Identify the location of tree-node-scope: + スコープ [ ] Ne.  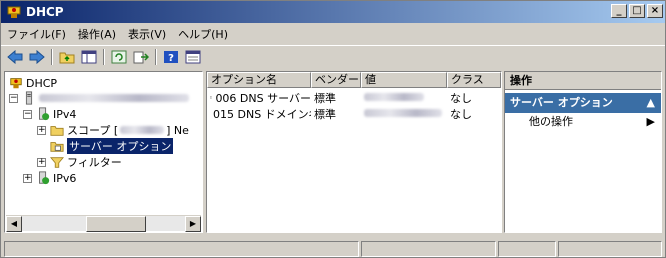
(113, 130).